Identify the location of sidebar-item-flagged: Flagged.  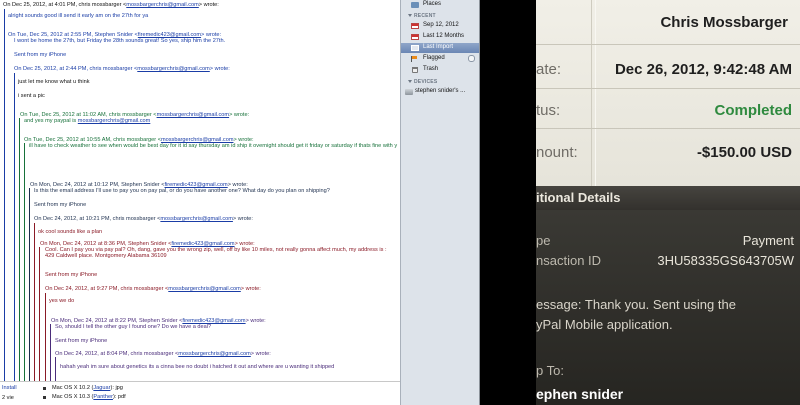
(440, 59).